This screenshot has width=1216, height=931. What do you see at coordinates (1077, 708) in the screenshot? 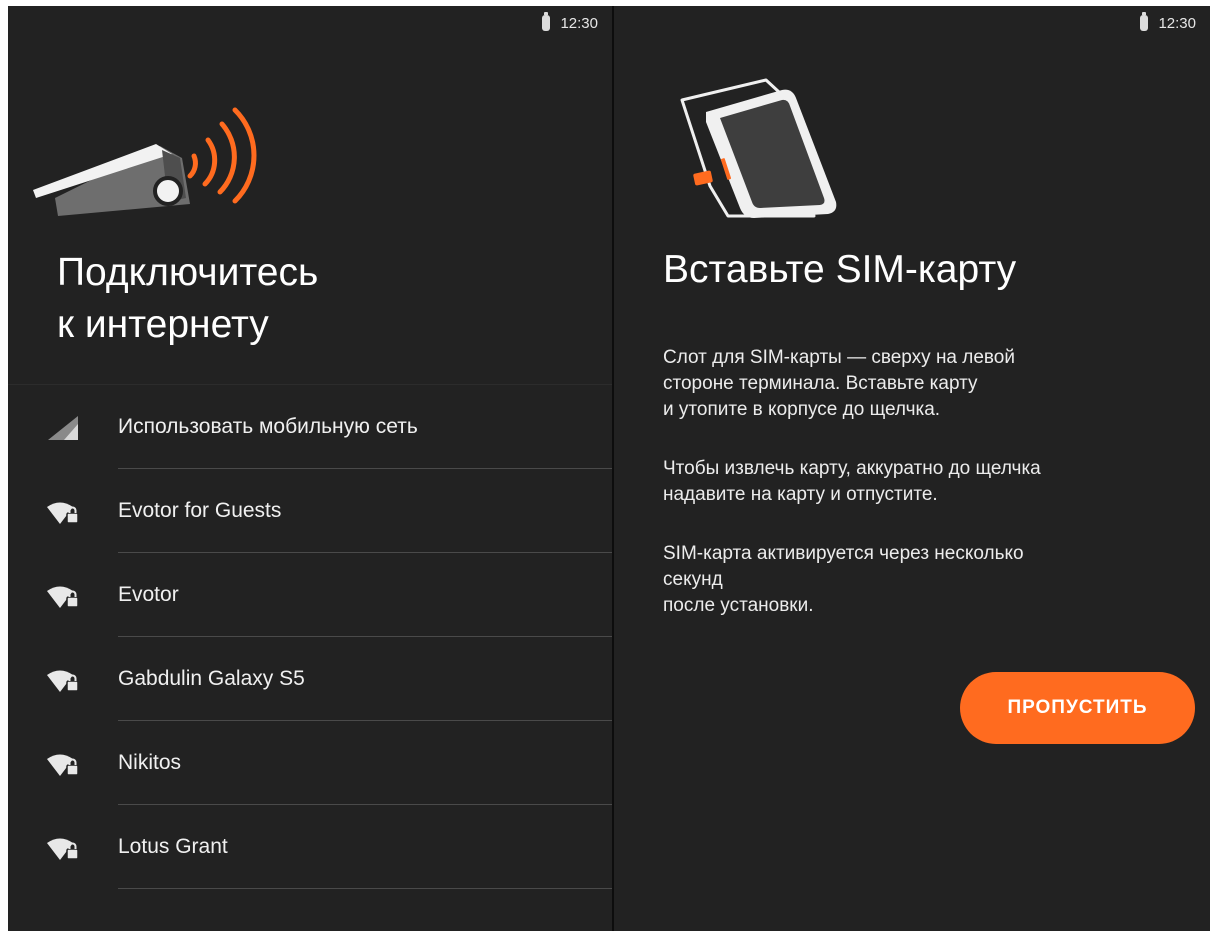
I see `skip-button: ПРОПУСТИТЬ` at bounding box center [1077, 708].